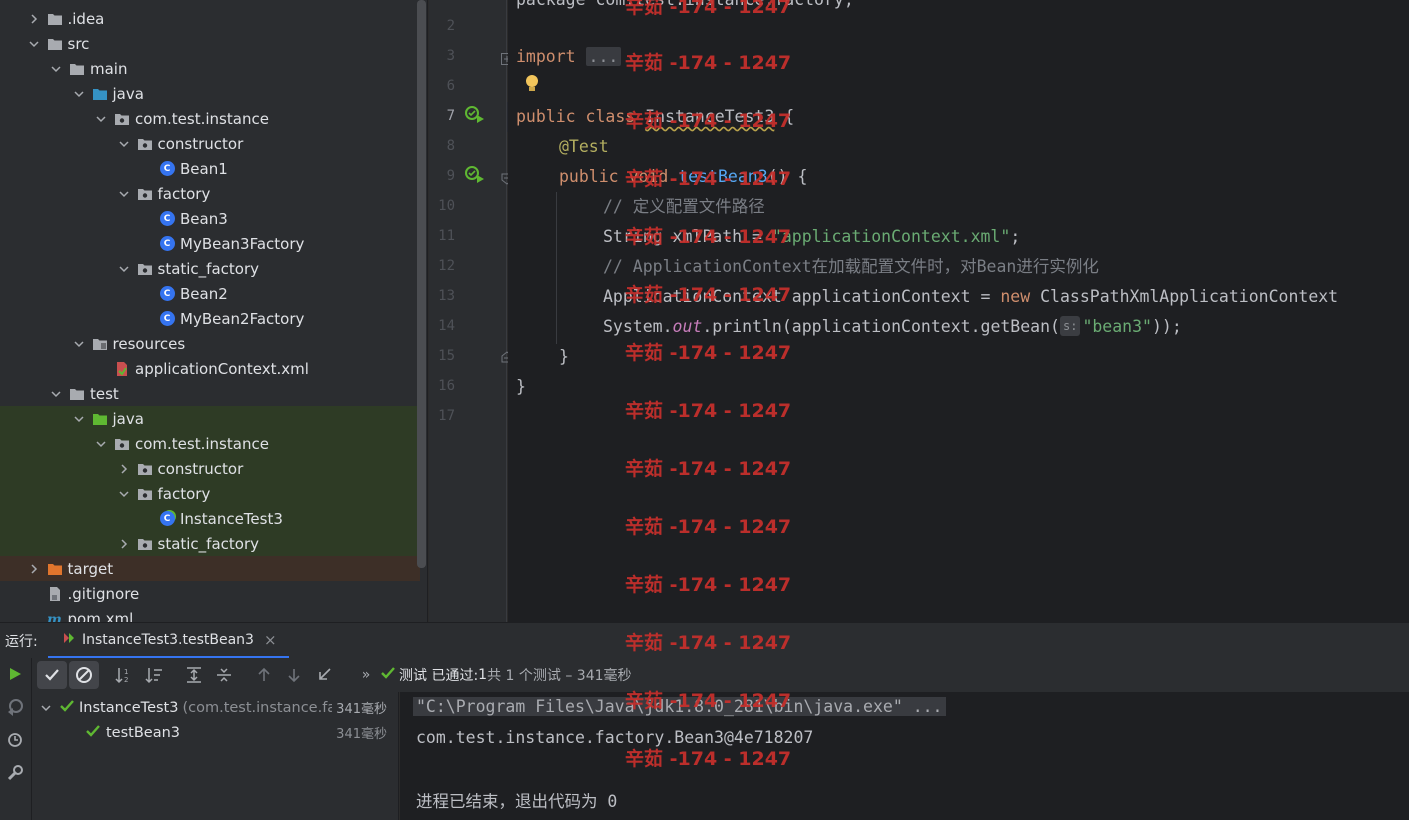 This screenshot has width=1409, height=820. Describe the element at coordinates (264, 675) in the screenshot. I see `previous-failed-icon` at that location.